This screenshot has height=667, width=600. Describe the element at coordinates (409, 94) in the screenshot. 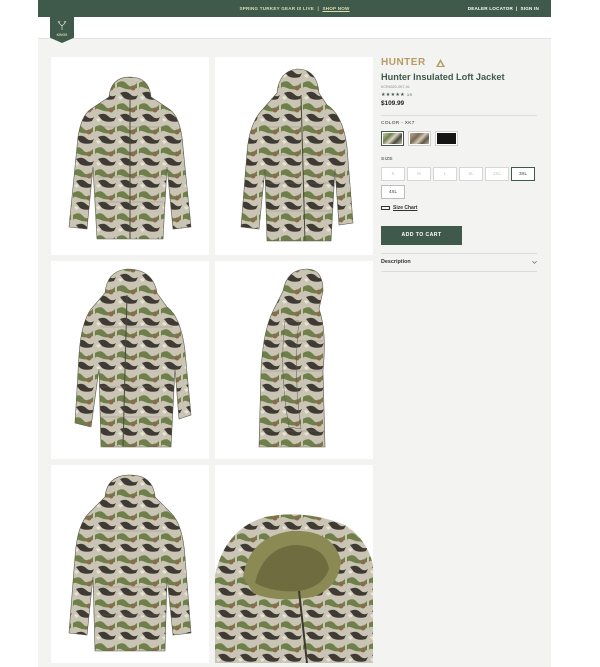

I see `review-count: 19` at that location.